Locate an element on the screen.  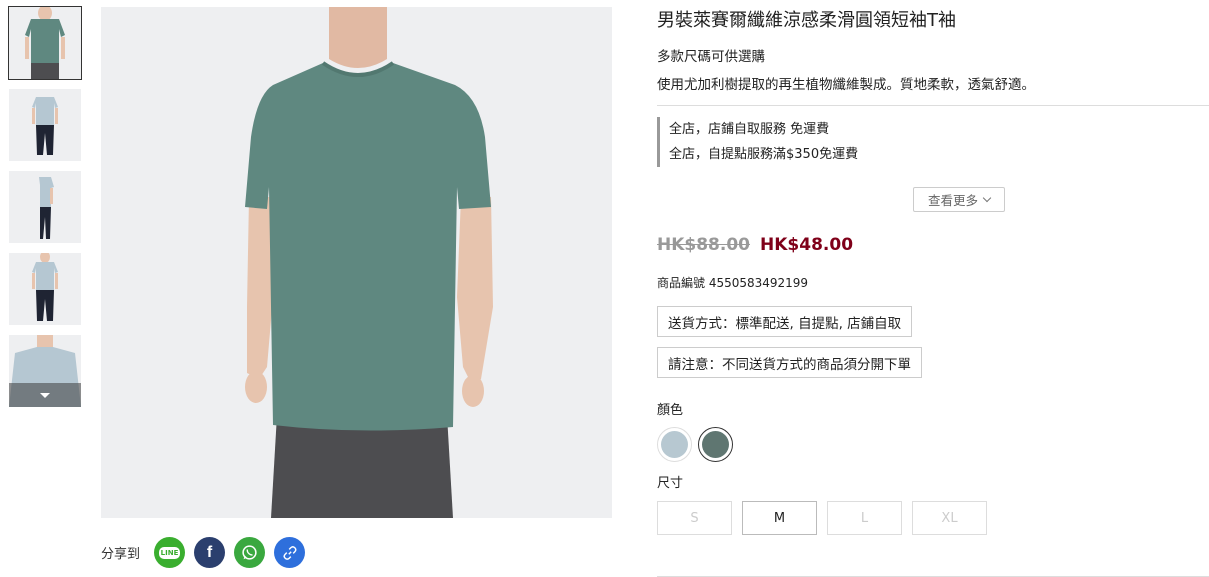
thumbnail-gallery is located at coordinates (45, 211).